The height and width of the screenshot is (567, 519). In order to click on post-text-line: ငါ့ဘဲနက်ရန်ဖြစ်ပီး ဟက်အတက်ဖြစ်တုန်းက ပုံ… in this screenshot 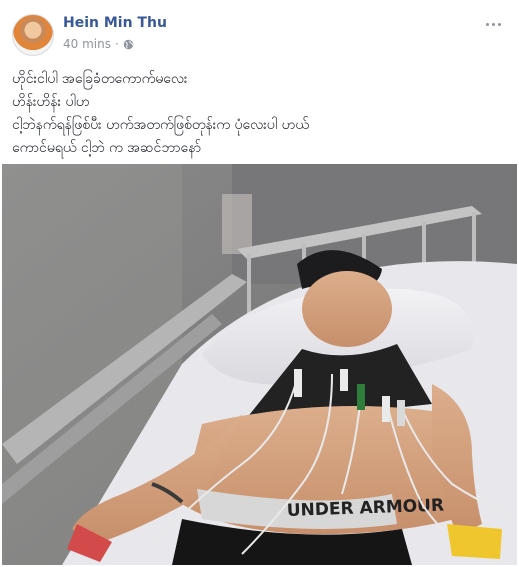, I will do `click(160, 125)`.